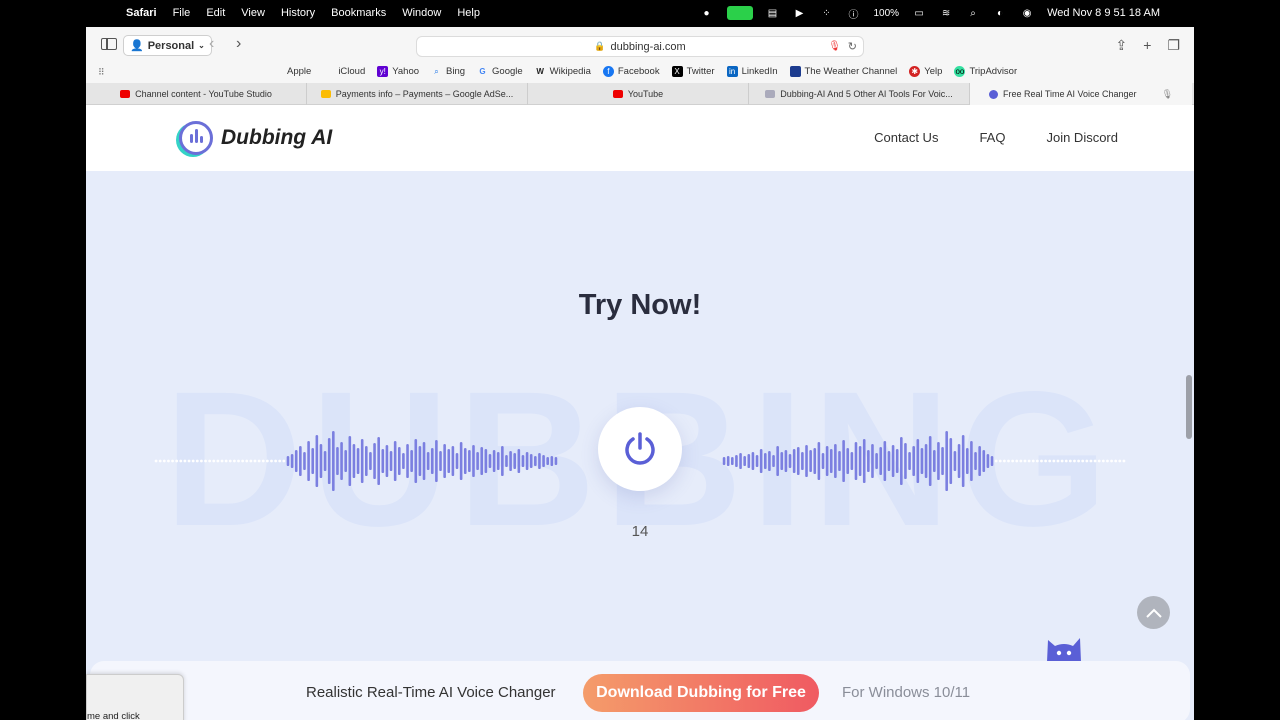 This screenshot has width=1280, height=720. I want to click on profile-selector: 👤 Personal ⌄, so click(167, 45).